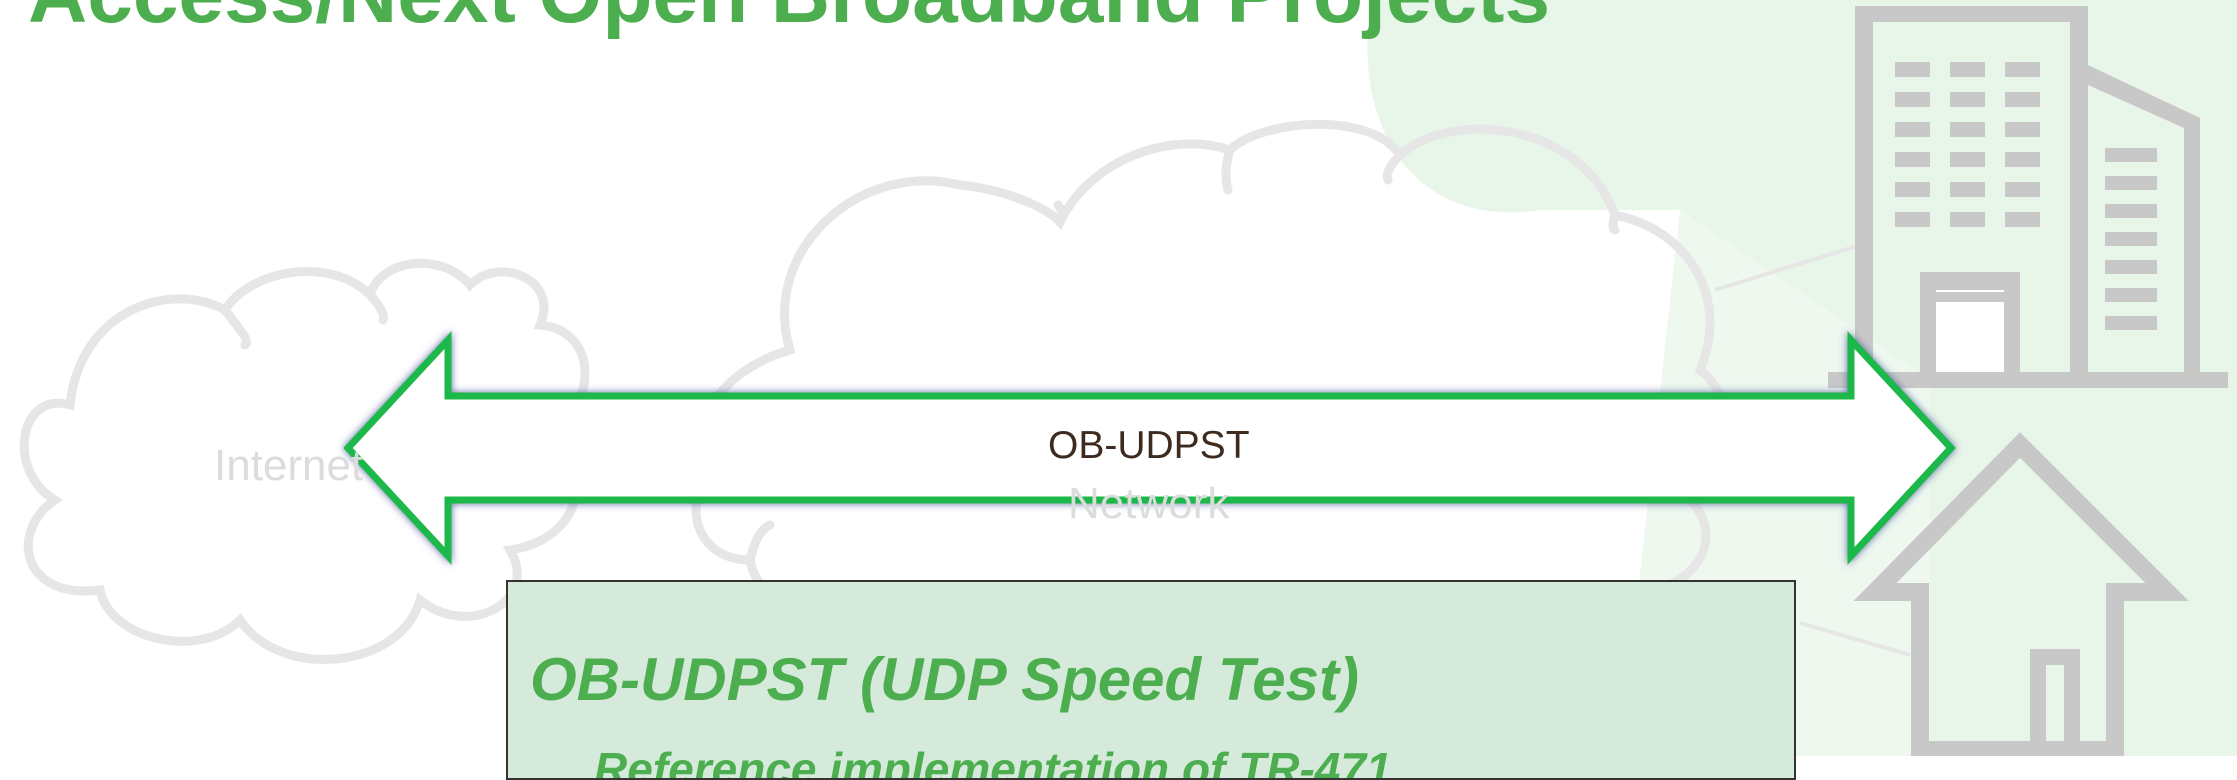 Image resolution: width=2237 pixels, height=780 pixels. I want to click on arrow-label: OB-UDPST, so click(1149, 445).